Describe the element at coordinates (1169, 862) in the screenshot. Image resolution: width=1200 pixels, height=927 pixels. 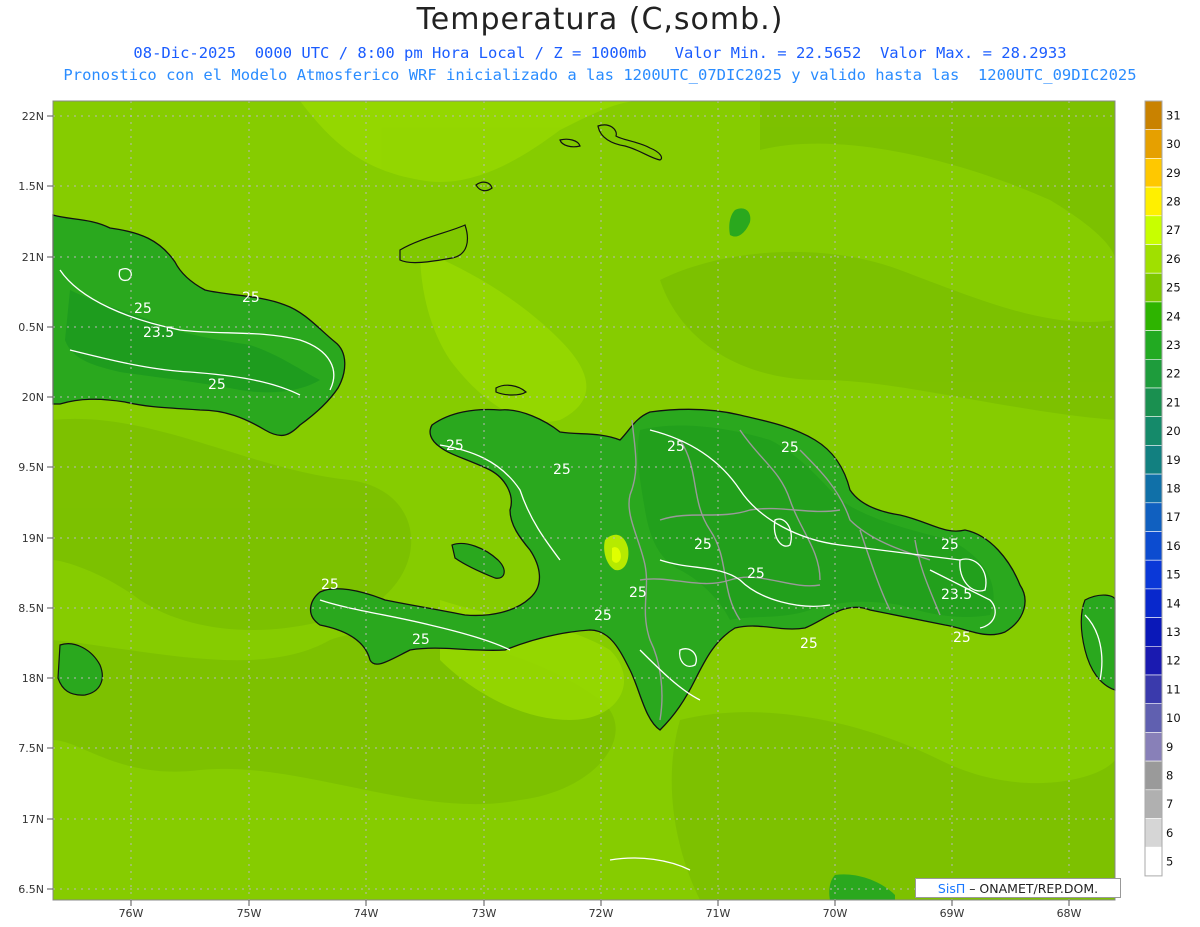
I see `colorbar-label: 5` at that location.